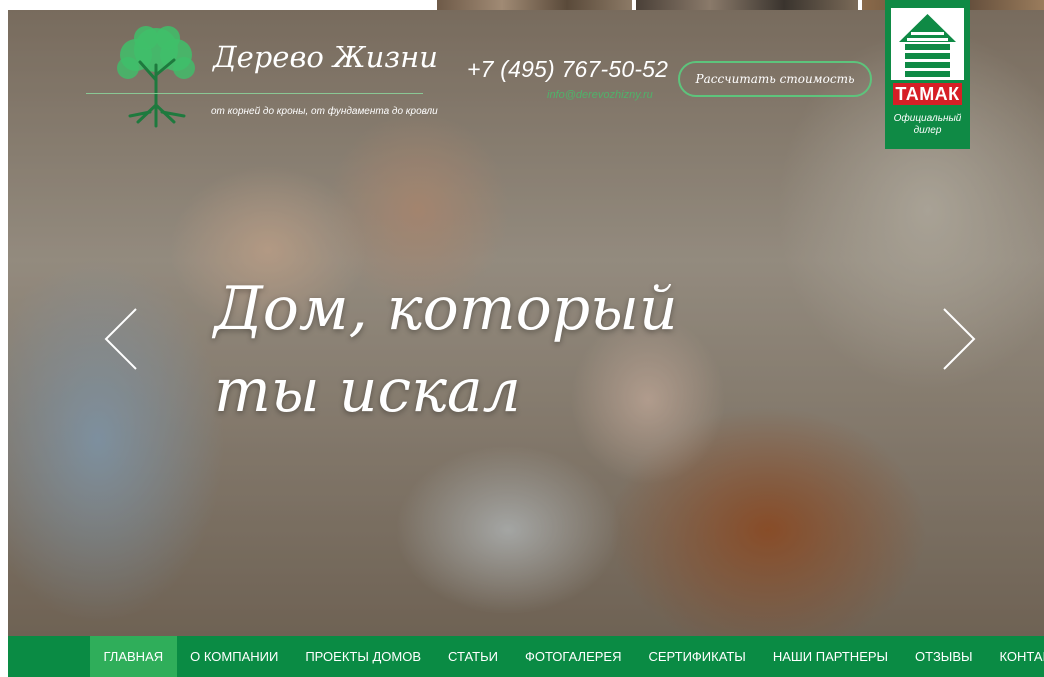 This screenshot has height=677, width=1044. What do you see at coordinates (600, 95) in the screenshot?
I see `email-link: info@derevozhizny.ru` at bounding box center [600, 95].